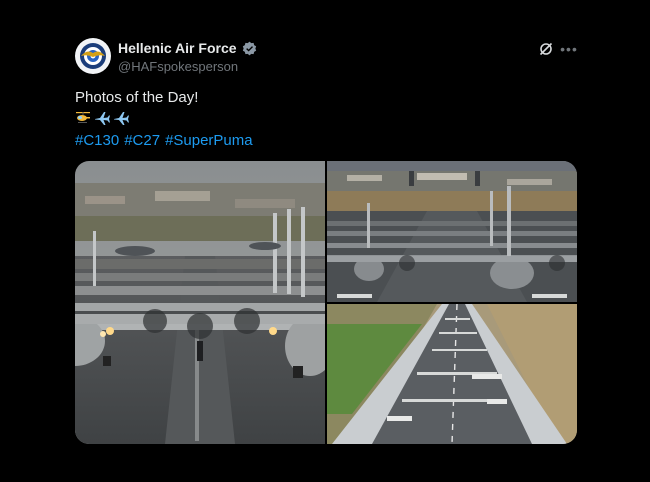 This screenshot has height=482, width=650. Describe the element at coordinates (137, 97) in the screenshot. I see `post-text: Photos of the Day!` at that location.